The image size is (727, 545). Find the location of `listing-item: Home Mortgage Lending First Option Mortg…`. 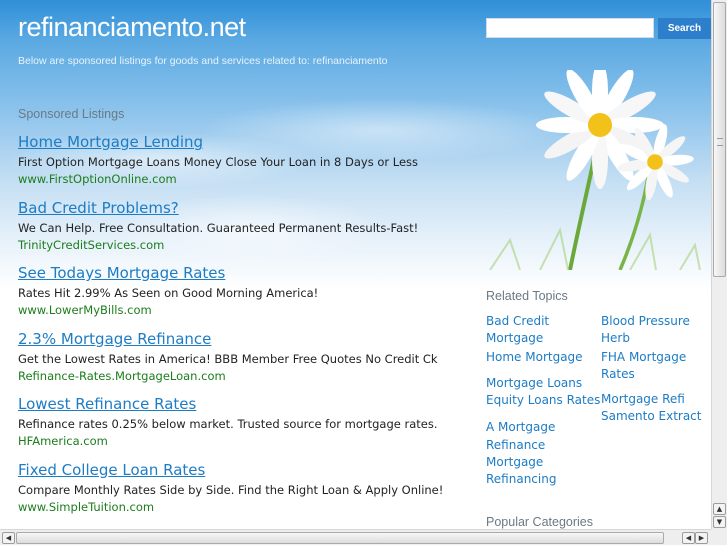

listing-item: Home Mortgage Lending First Option Mortg… is located at coordinates (238, 165).